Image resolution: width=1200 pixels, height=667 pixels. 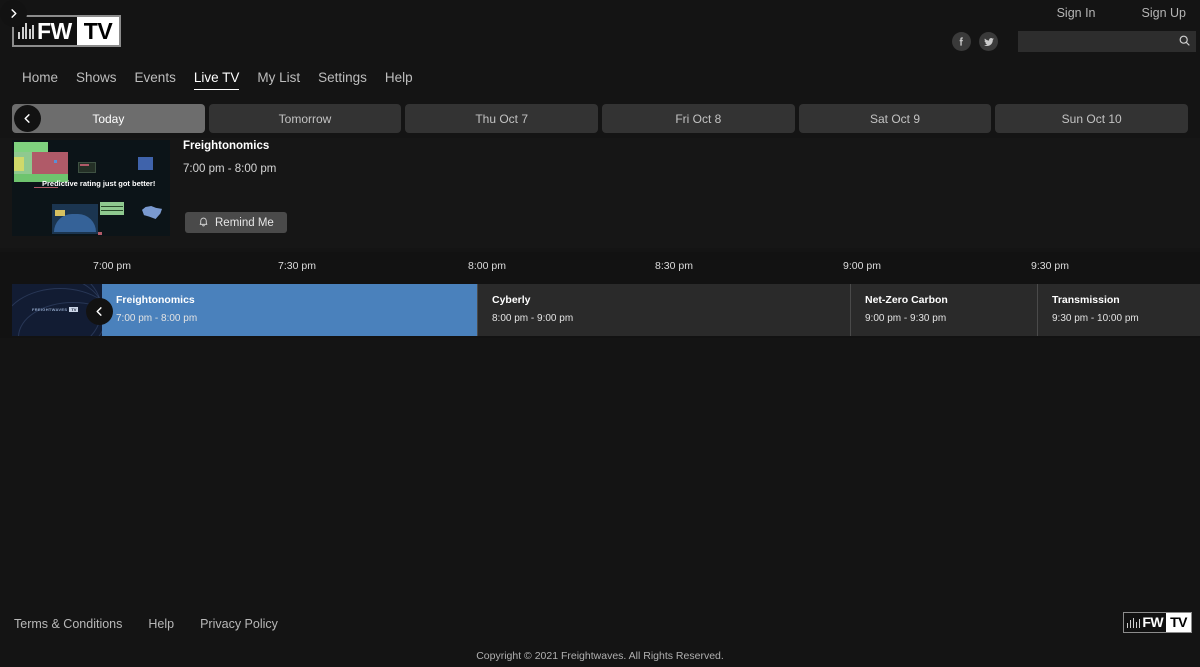 I want to click on program-time: 7:00 pm - 8:00 pm, so click(x=157, y=318).